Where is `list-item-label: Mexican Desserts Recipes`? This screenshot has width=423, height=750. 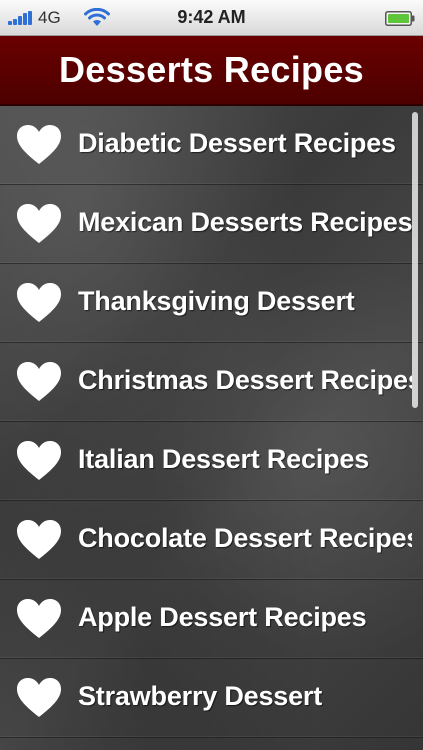 list-item-label: Mexican Desserts Recipes is located at coordinates (245, 222).